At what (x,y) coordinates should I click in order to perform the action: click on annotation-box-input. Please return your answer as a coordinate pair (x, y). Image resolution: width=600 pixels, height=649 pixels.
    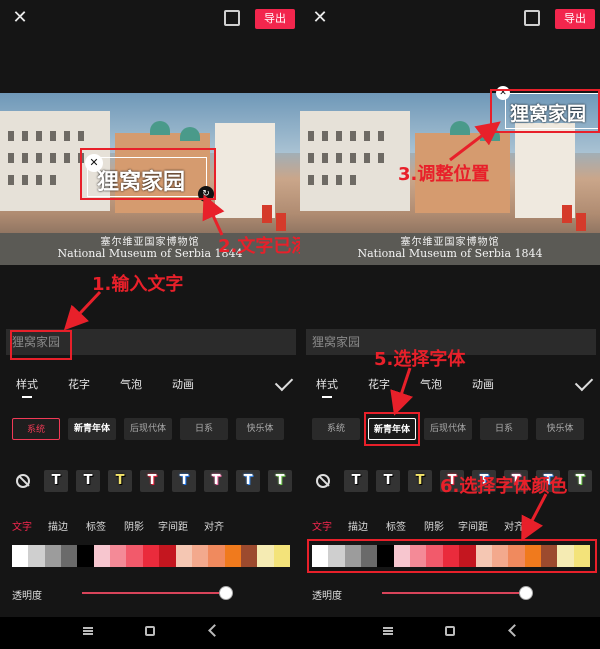
    Looking at the image, I should click on (41, 345).